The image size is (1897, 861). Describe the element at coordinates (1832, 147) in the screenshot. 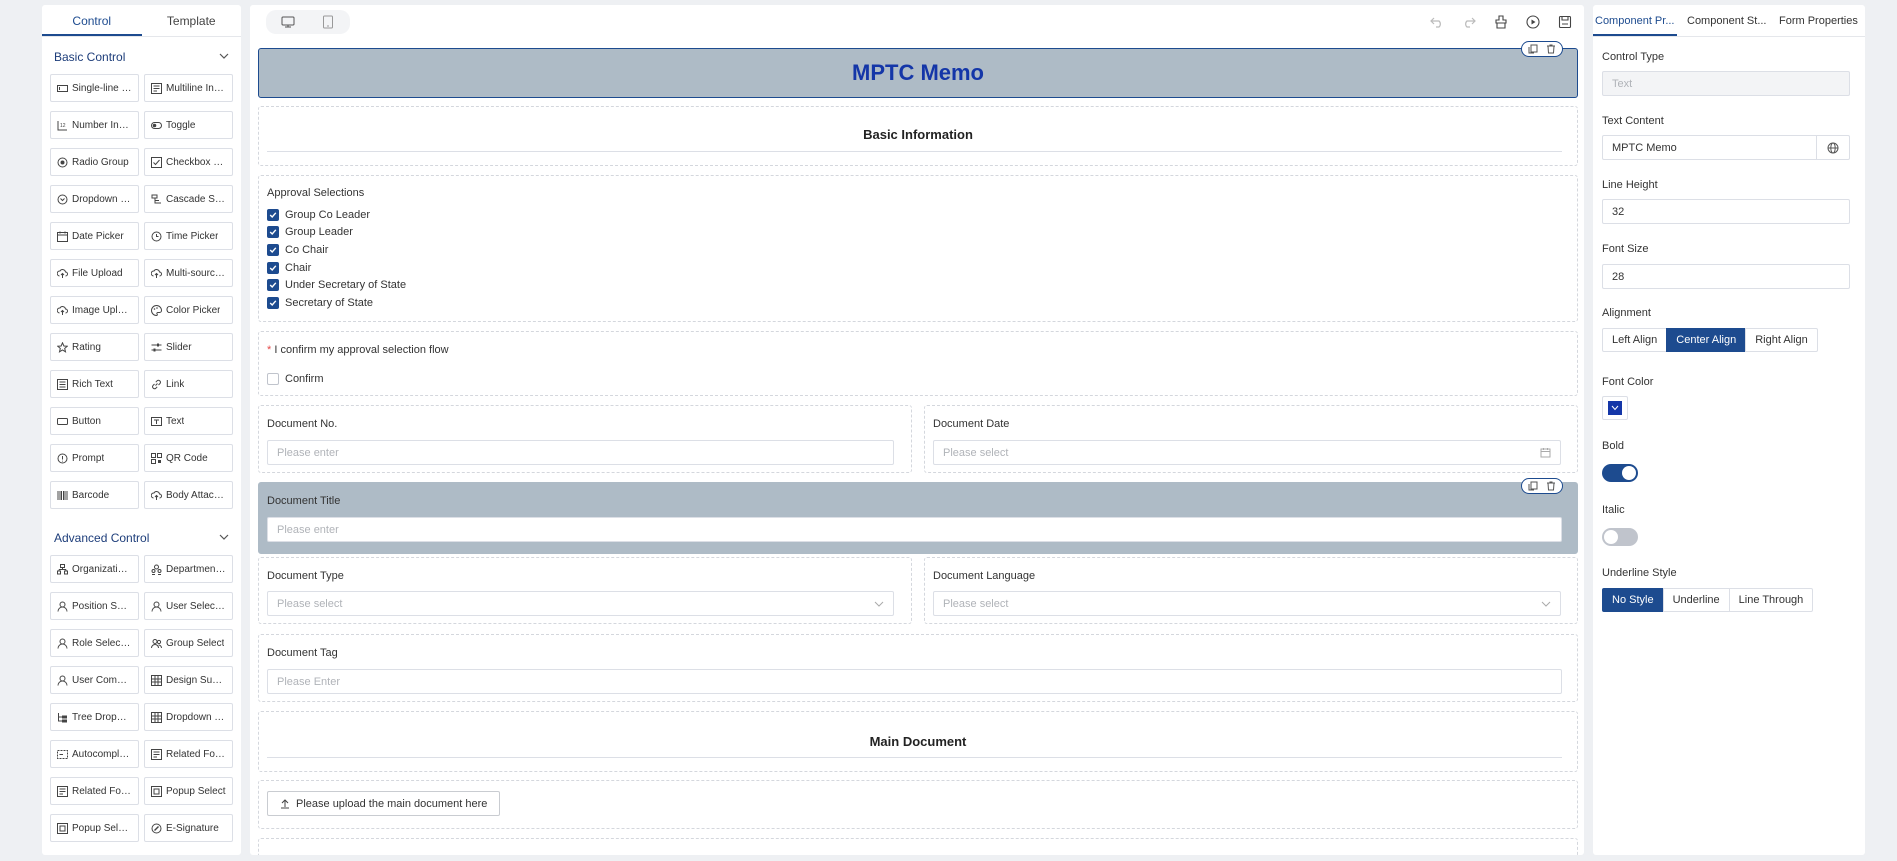

I see `globe-icon` at that location.